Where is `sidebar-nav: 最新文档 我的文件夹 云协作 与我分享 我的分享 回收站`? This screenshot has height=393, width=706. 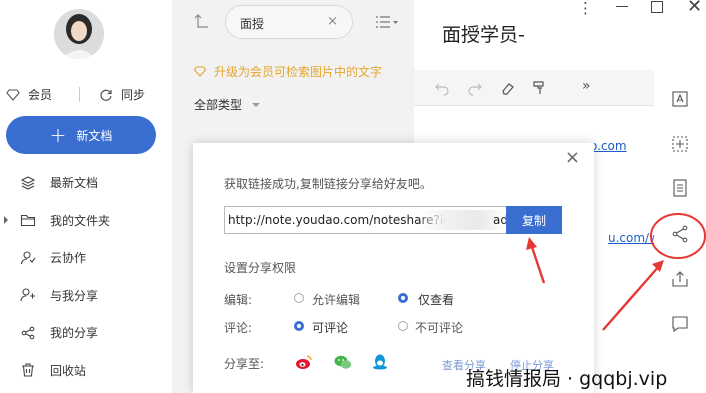
sidebar-nav: 最新文档 我的文件夹 云协作 与我分享 我的分享 回收站 is located at coordinates (86, 276).